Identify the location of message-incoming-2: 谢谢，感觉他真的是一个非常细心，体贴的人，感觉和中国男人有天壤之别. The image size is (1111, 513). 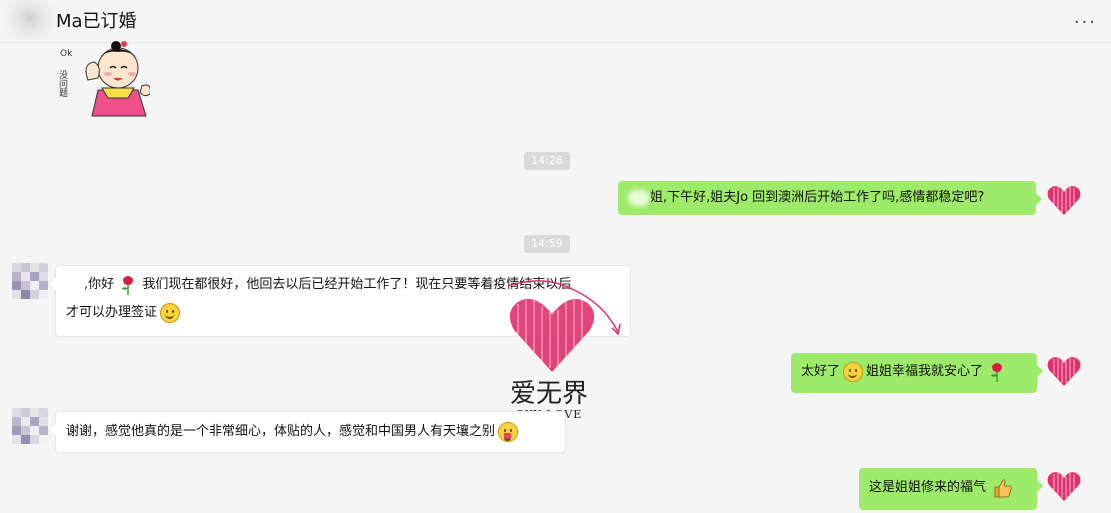
(308, 432).